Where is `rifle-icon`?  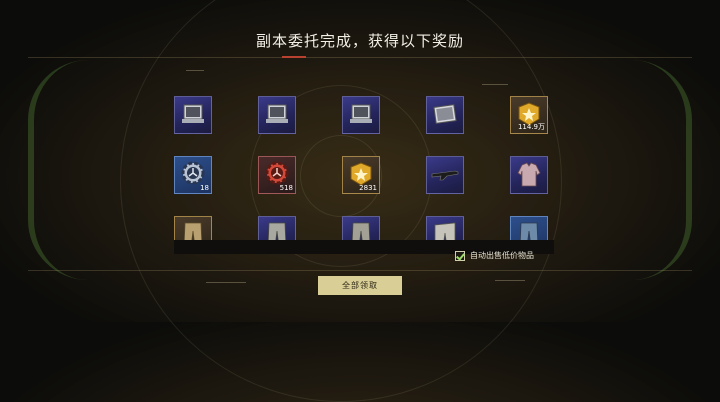 rifle-icon is located at coordinates (445, 175).